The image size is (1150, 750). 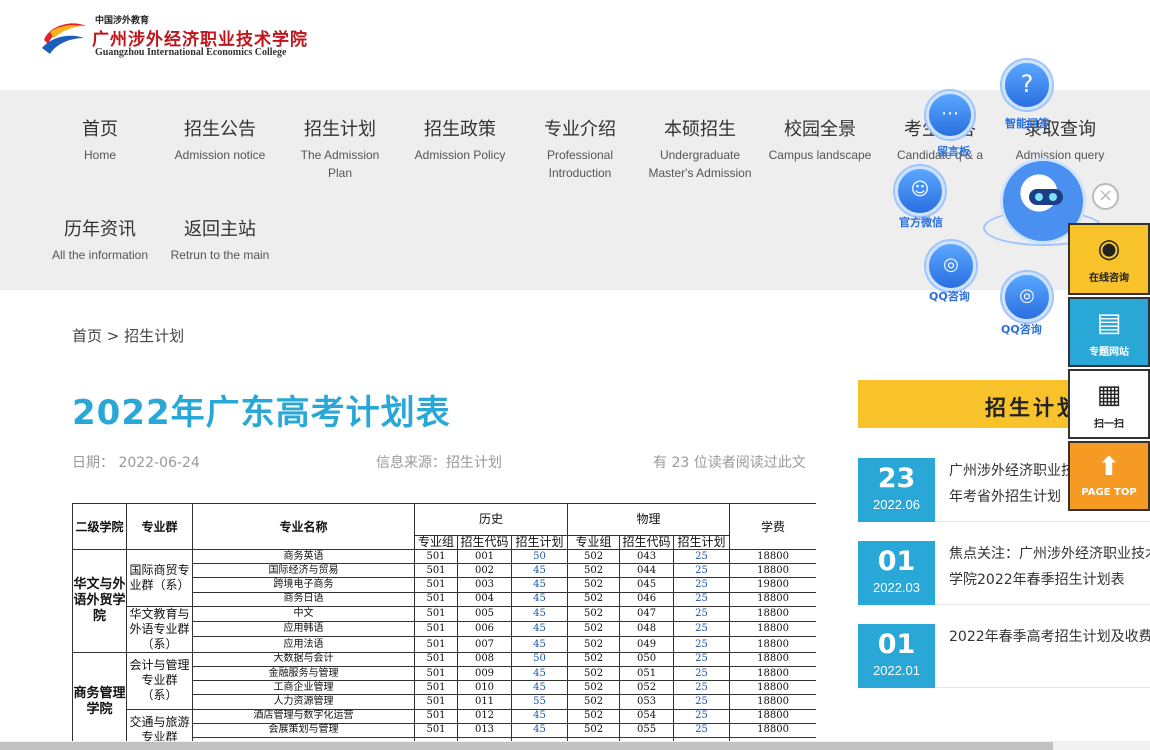 I want to click on wechat-button: ☺, so click(x=920, y=191).